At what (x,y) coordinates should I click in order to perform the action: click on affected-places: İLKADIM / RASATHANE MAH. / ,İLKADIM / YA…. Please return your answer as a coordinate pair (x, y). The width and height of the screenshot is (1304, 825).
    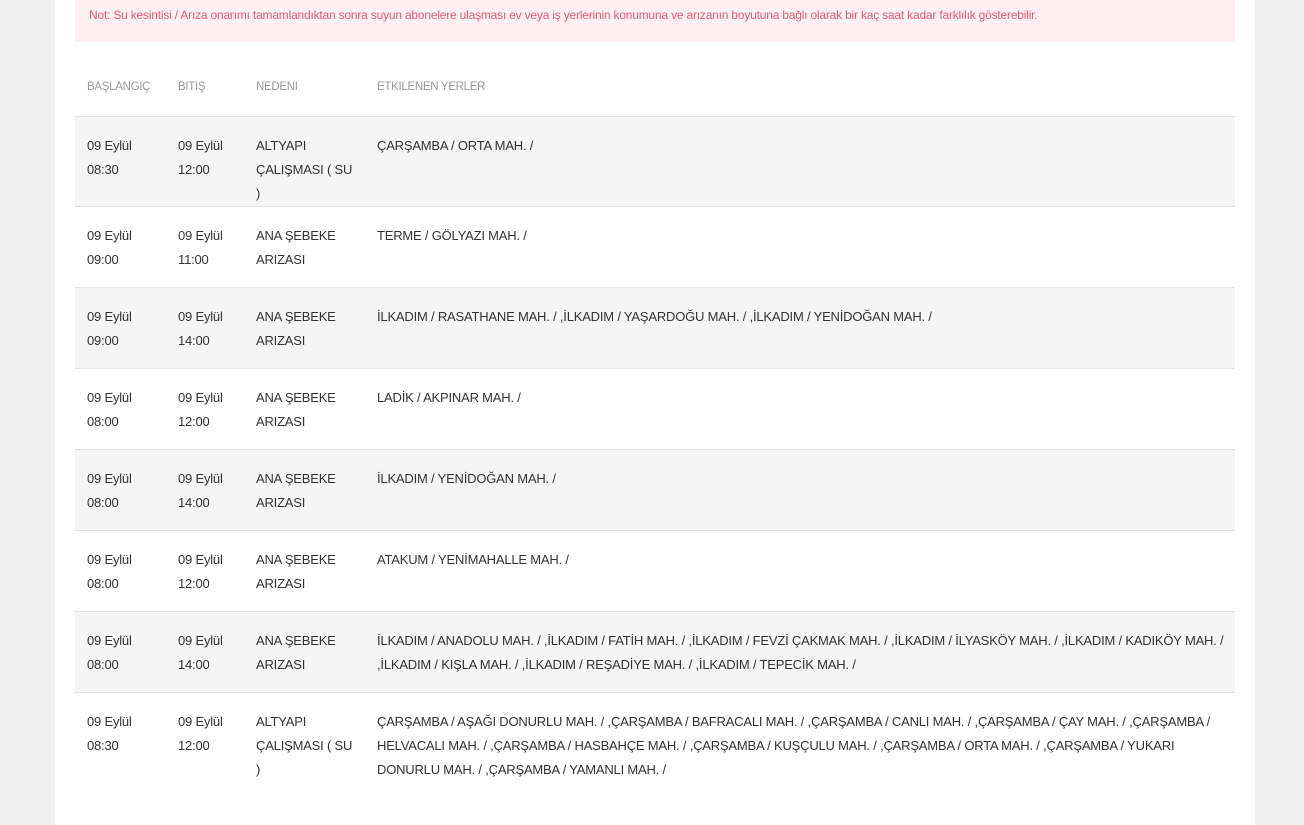
    Looking at the image, I should click on (654, 316).